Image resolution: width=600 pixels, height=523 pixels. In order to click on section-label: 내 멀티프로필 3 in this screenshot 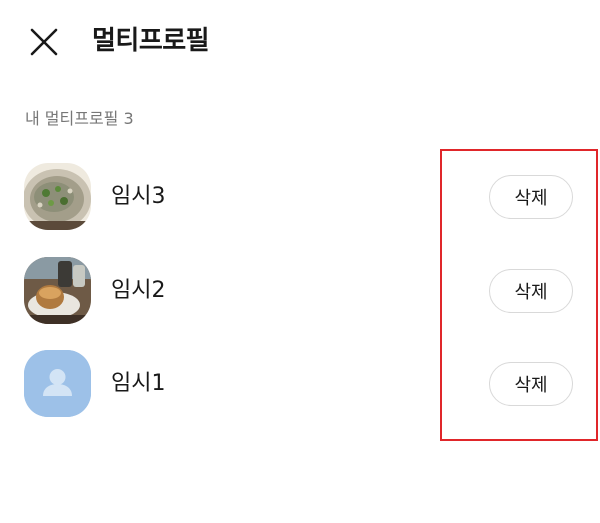, I will do `click(79, 118)`.